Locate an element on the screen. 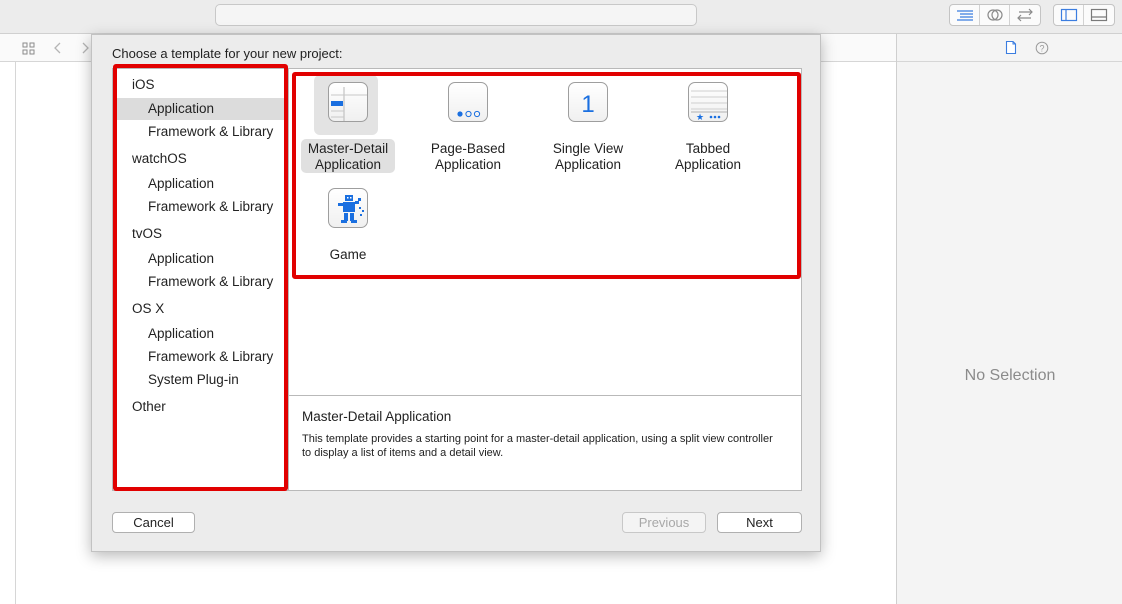 The height and width of the screenshot is (604, 1122). file-inspector-tab is located at coordinates (1011, 50).